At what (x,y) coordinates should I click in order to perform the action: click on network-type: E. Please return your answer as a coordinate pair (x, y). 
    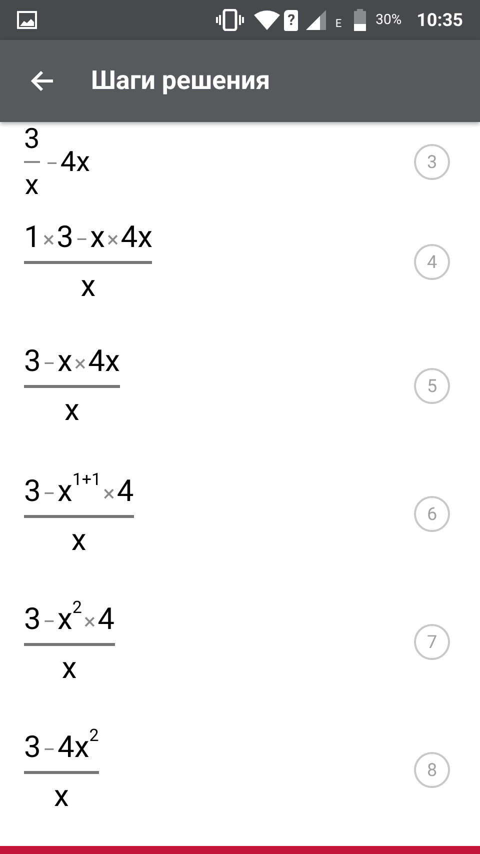
    Looking at the image, I should click on (338, 24).